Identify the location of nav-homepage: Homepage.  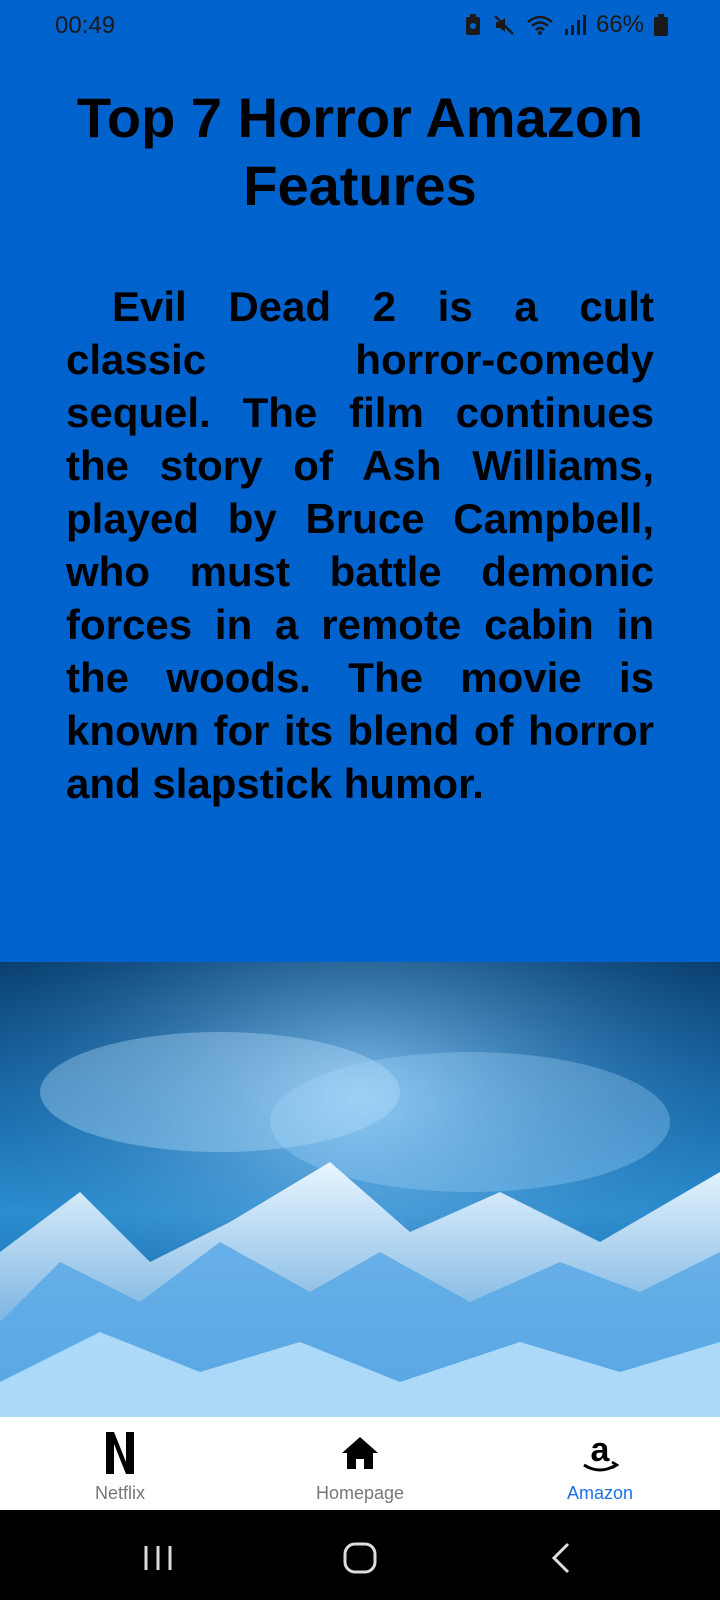
(360, 1463).